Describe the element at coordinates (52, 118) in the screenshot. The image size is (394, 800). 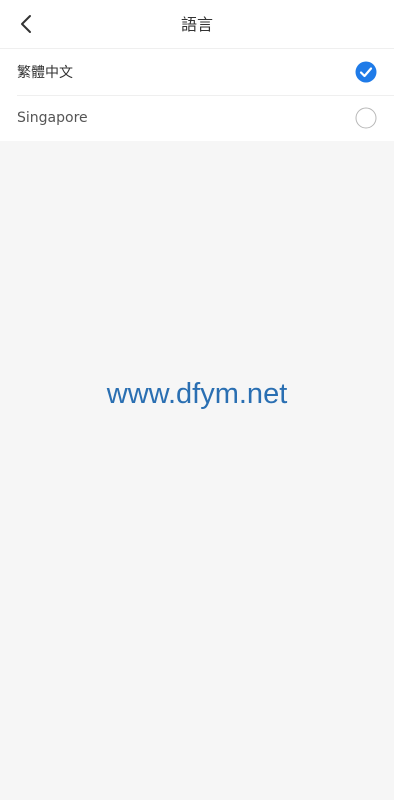
I see `language-label: Singapore` at that location.